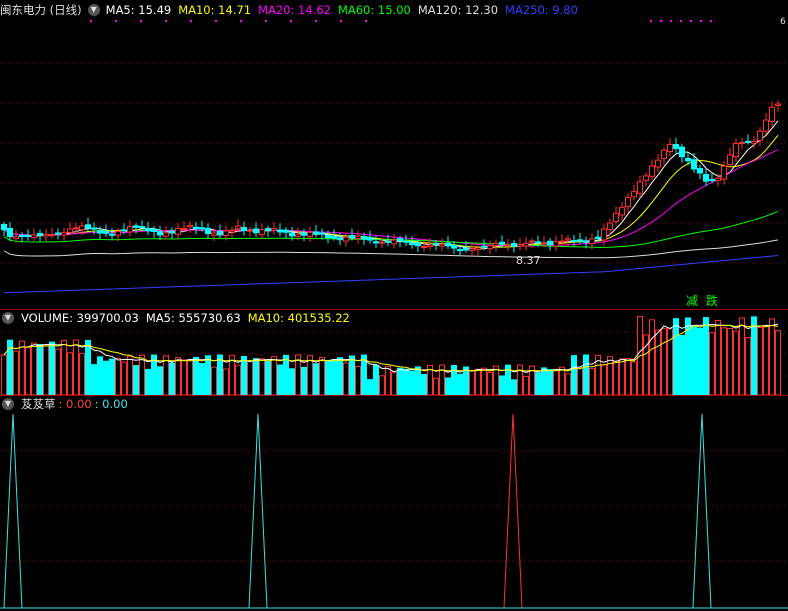  I want to click on stock-title: 闽东电力 (日线), so click(41, 10).